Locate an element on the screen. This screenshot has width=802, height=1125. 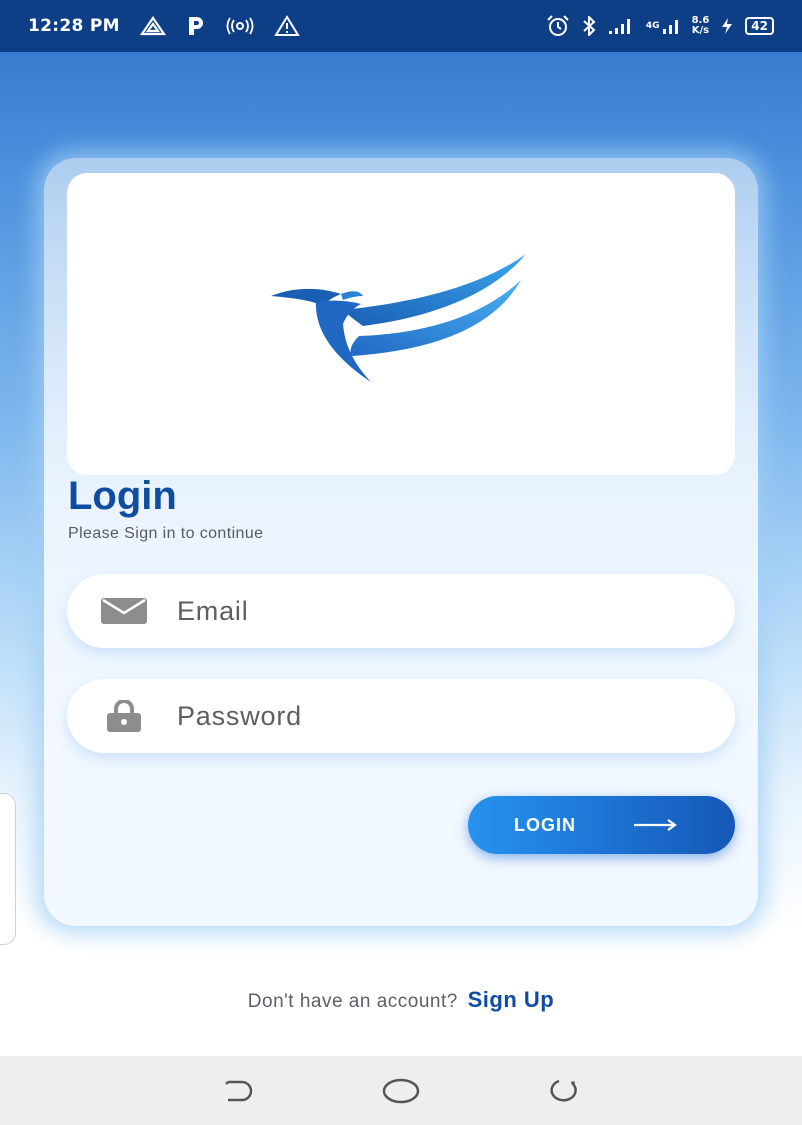
4g-signal-icon: 4G is located at coordinates (663, 26).